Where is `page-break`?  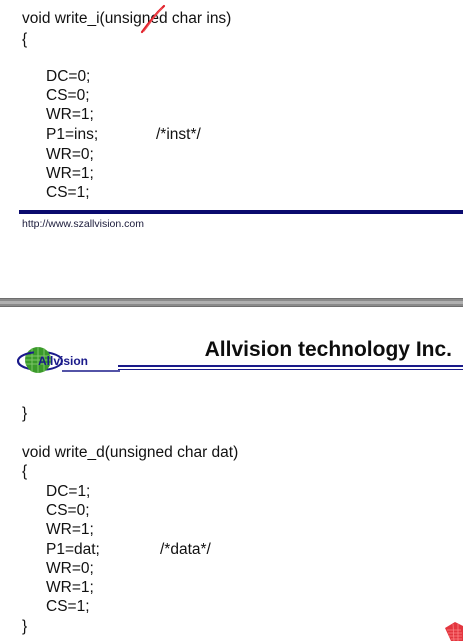
page-break is located at coordinates (231, 302).